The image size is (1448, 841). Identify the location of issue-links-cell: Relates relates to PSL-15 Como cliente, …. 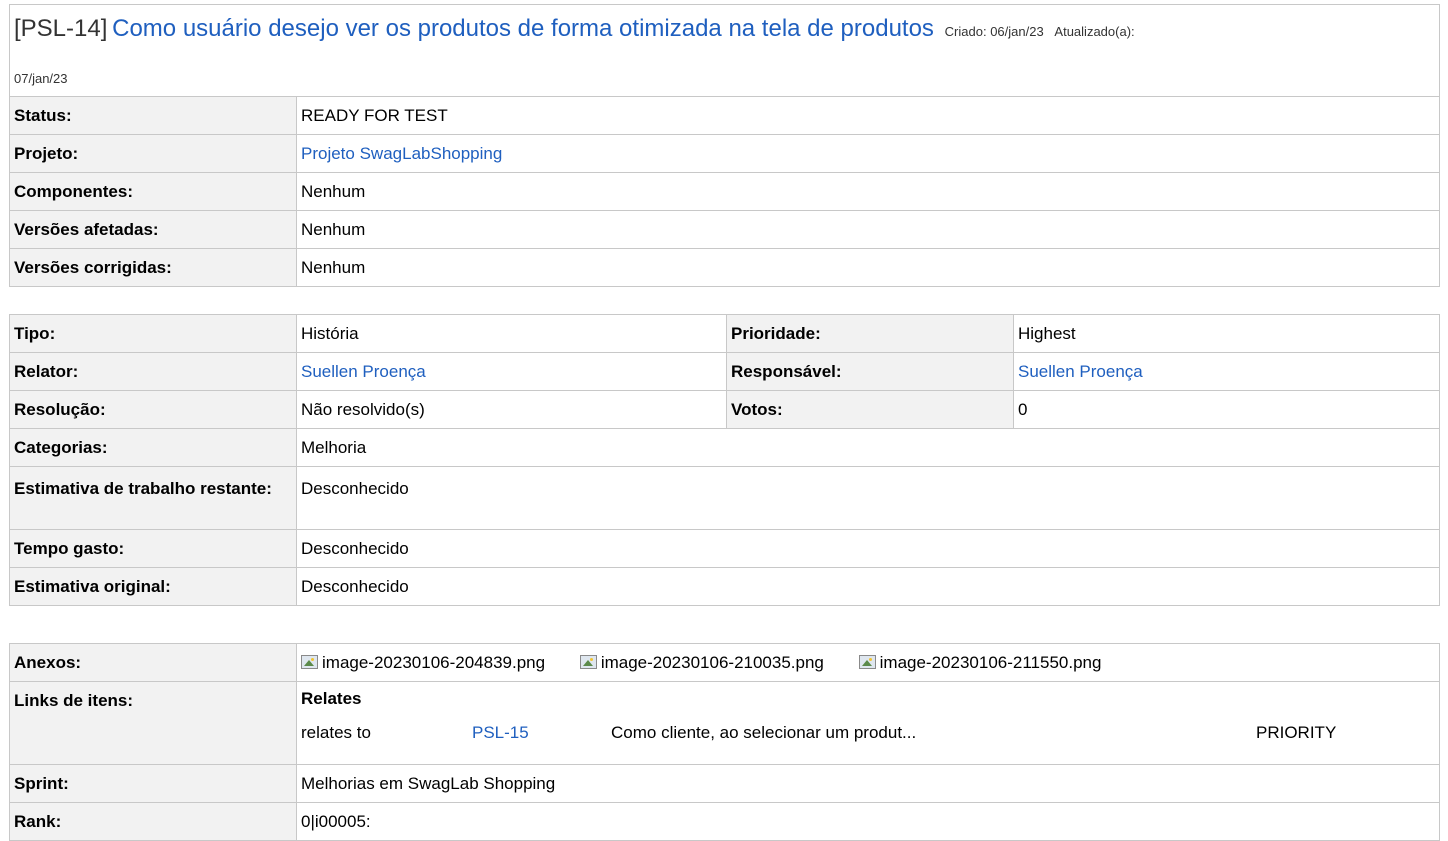
(868, 723).